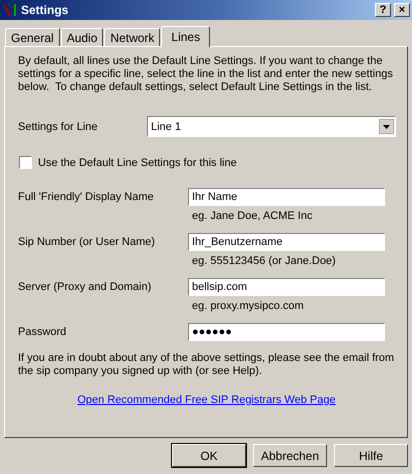 This screenshot has width=412, height=474. Describe the element at coordinates (185, 36) in the screenshot. I see `tab: Lines` at that location.